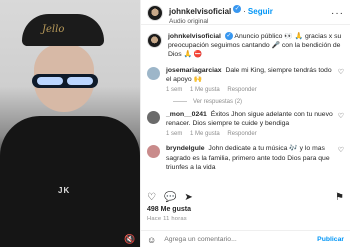  I want to click on comment-bar: ☺ Publicar, so click(245, 239).